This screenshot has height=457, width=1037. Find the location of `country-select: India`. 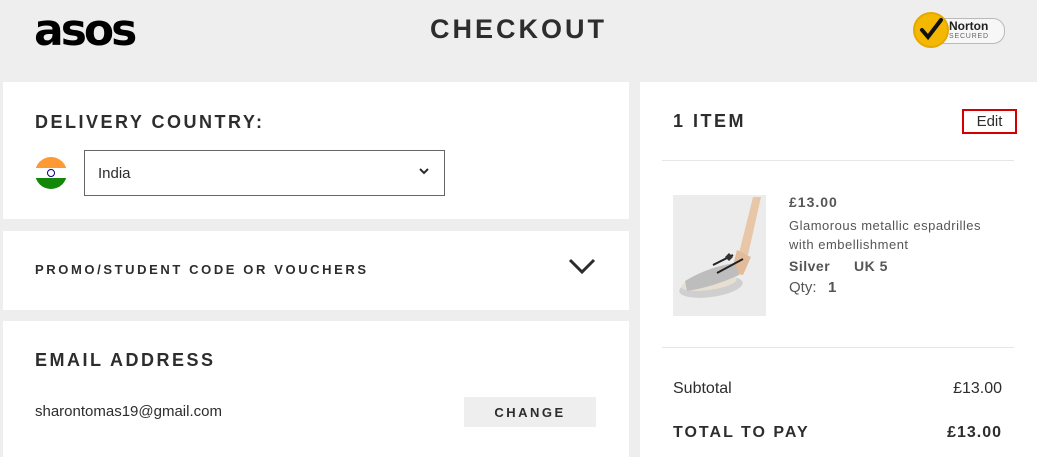

country-select: India is located at coordinates (264, 173).